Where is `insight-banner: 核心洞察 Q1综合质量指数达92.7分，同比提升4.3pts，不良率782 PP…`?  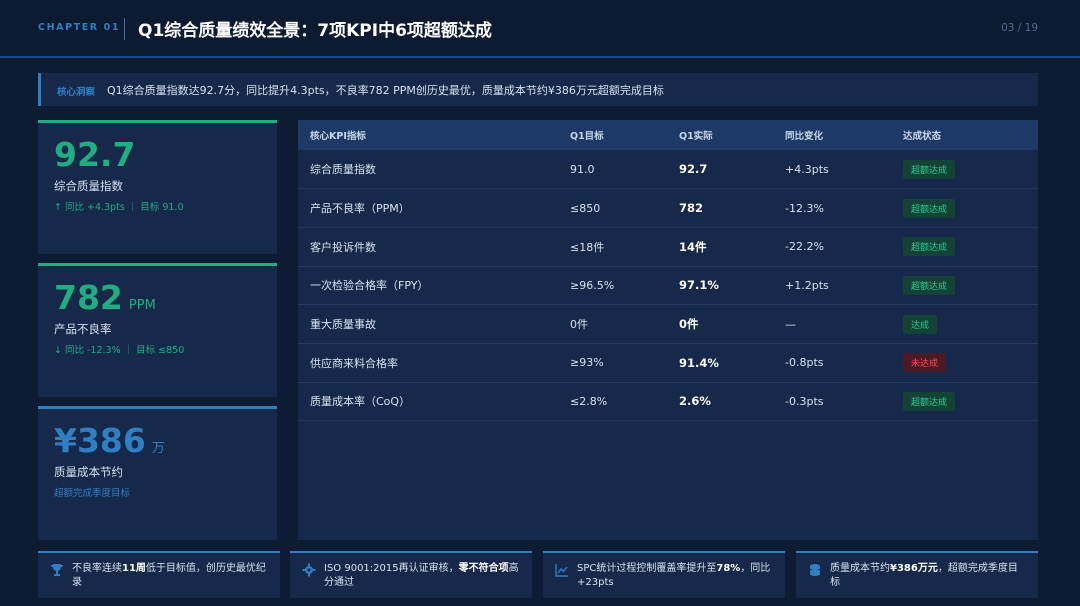
insight-banner: 核心洞察 Q1综合质量指数达92.7分，同比提升4.3pts，不良率782 PP… is located at coordinates (538, 89).